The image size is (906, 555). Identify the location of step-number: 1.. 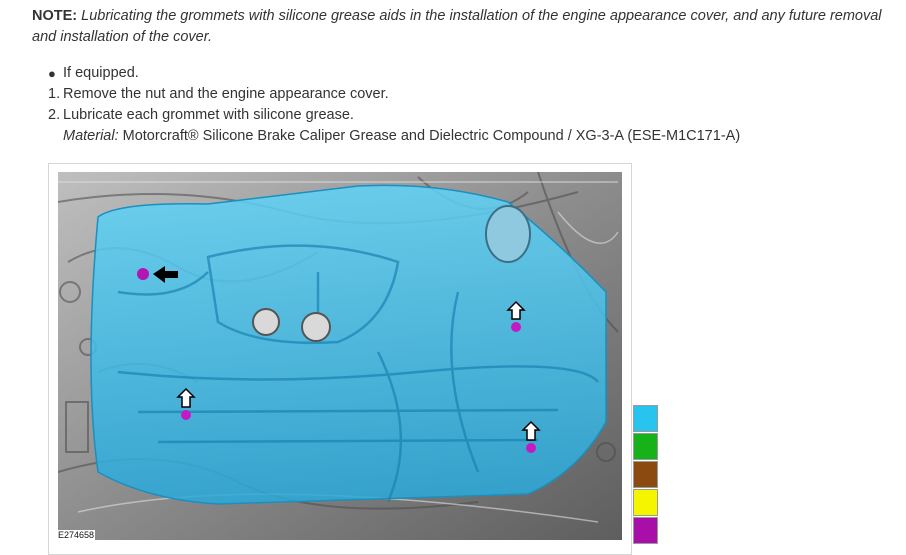
(54, 94).